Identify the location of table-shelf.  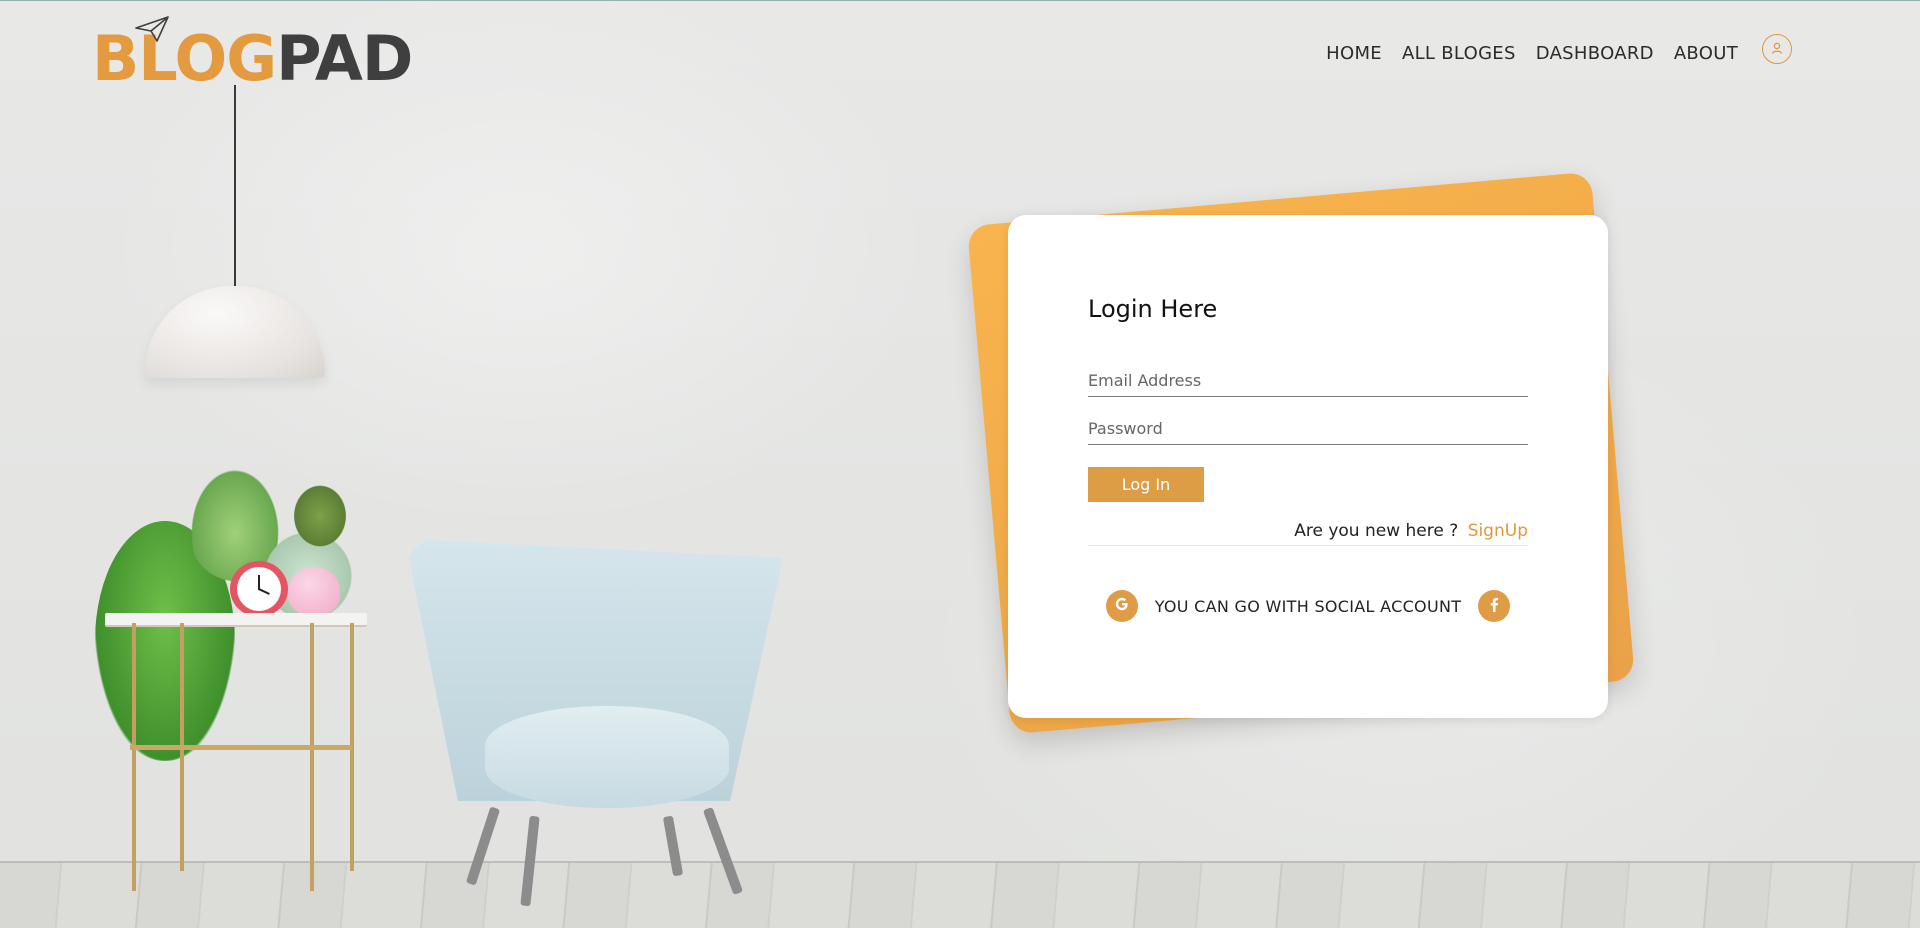
(241, 747).